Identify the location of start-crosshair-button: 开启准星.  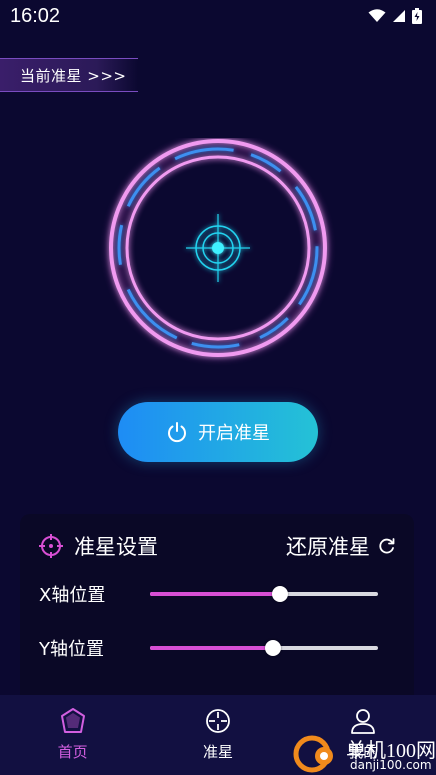
(218, 432).